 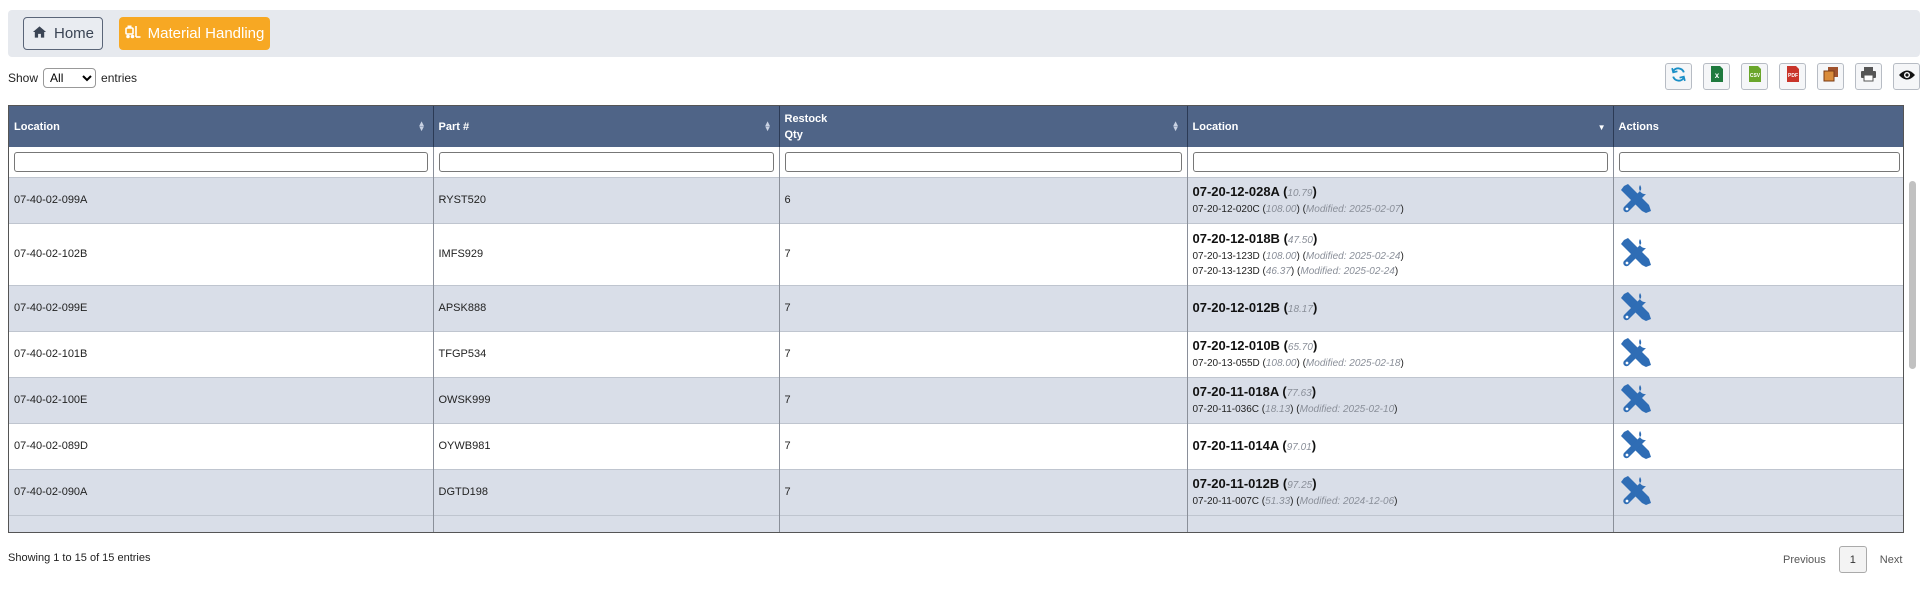 I want to click on pdf-button: PDF, so click(x=1792, y=76).